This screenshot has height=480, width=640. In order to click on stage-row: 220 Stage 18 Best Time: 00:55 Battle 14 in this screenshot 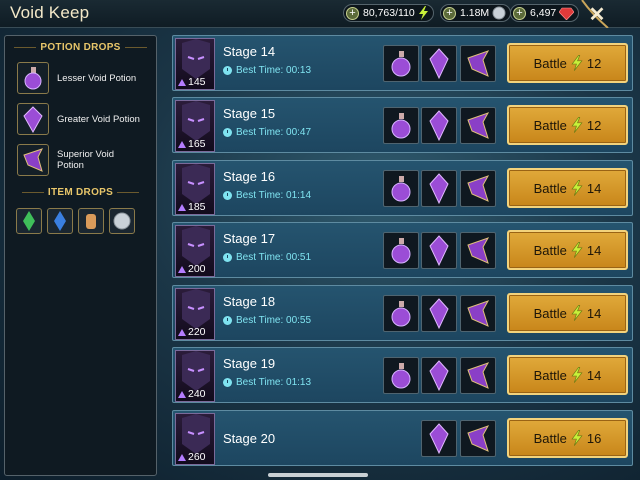, I will do `click(402, 313)`.